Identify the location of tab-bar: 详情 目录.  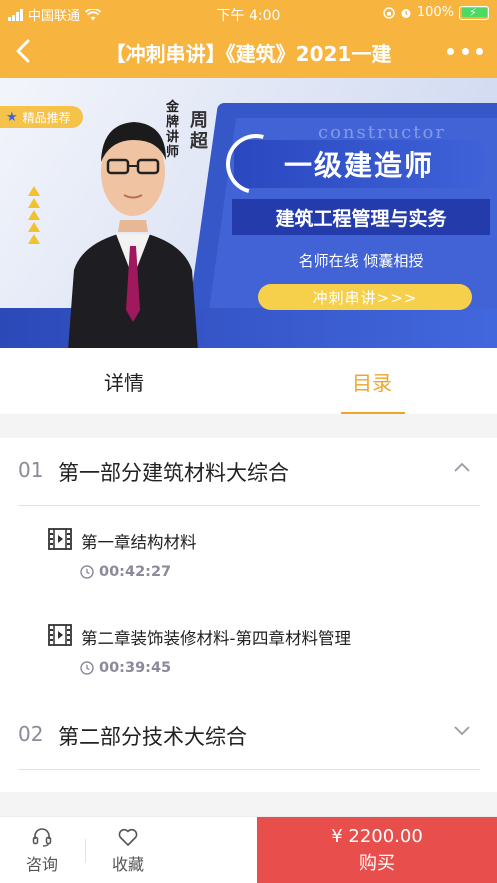
(248, 381).